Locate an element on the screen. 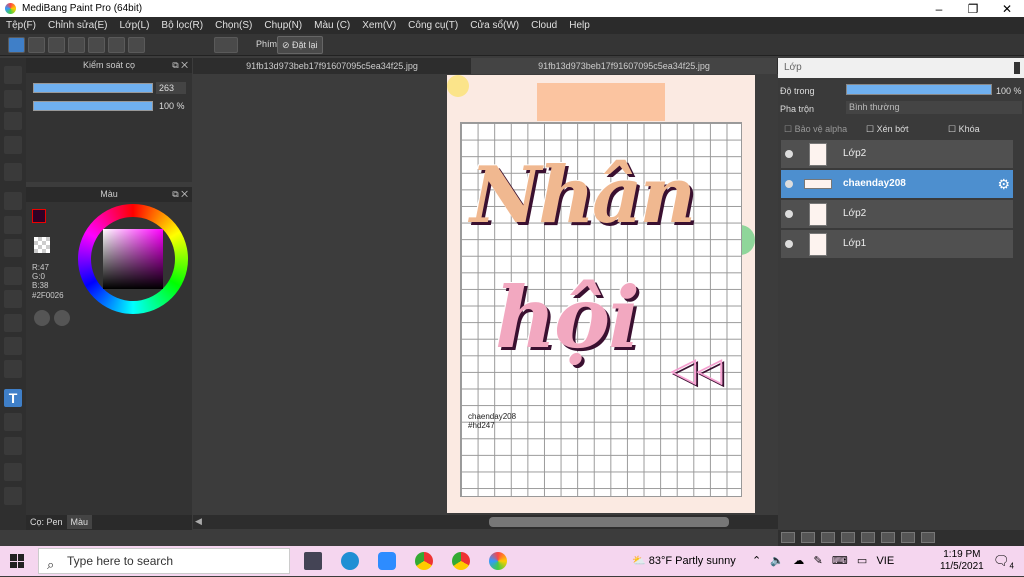  fill-rect-tool-icon is located at coordinates (13, 201).